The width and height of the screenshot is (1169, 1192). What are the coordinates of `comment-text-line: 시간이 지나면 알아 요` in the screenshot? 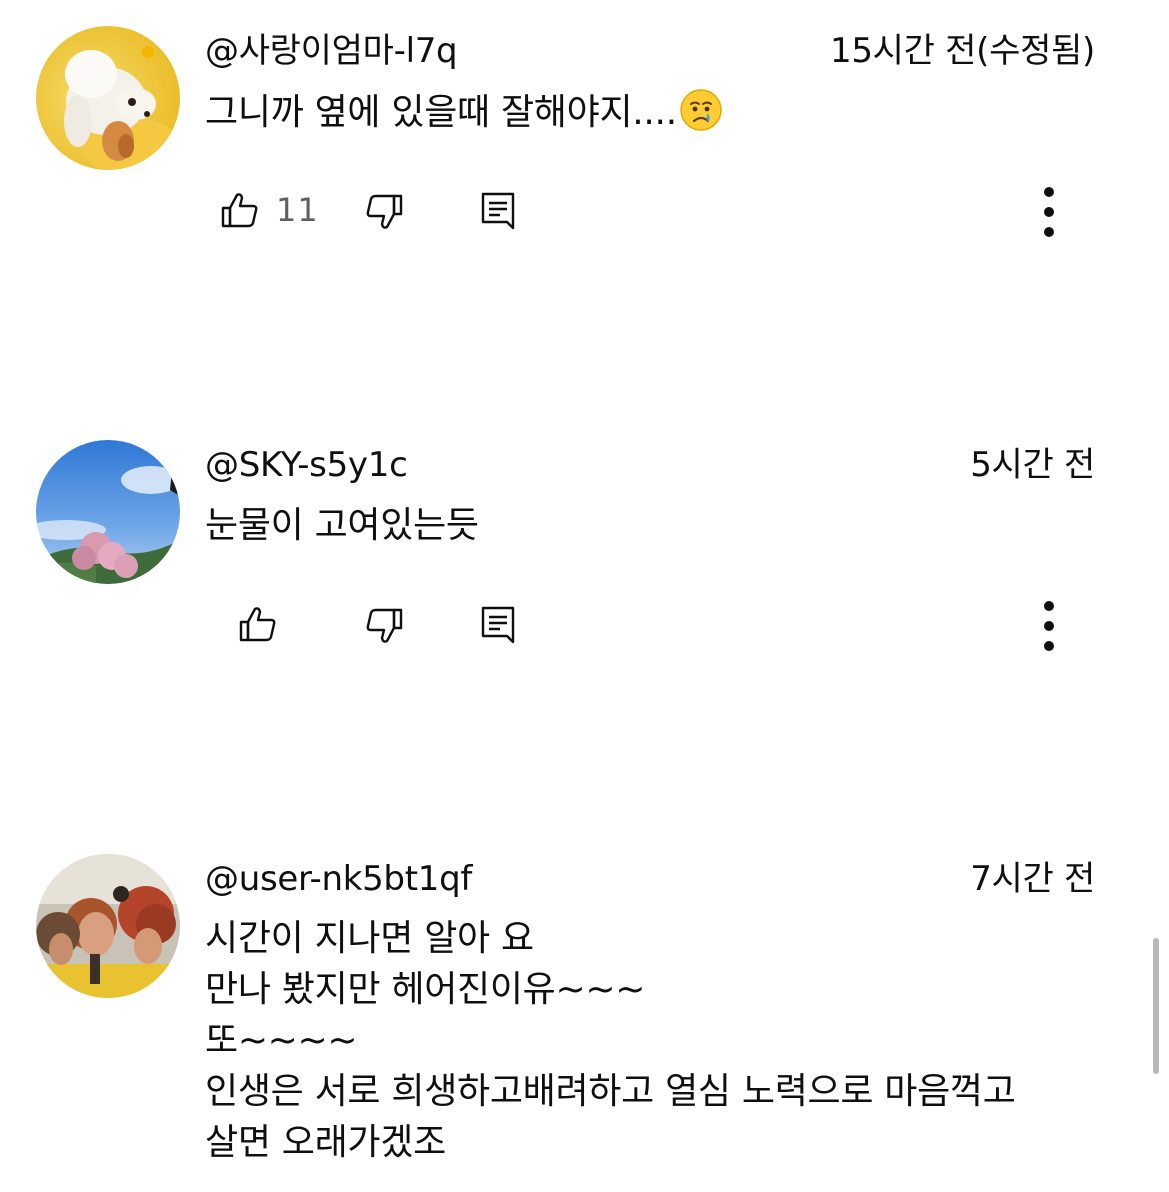 It's located at (369, 938).